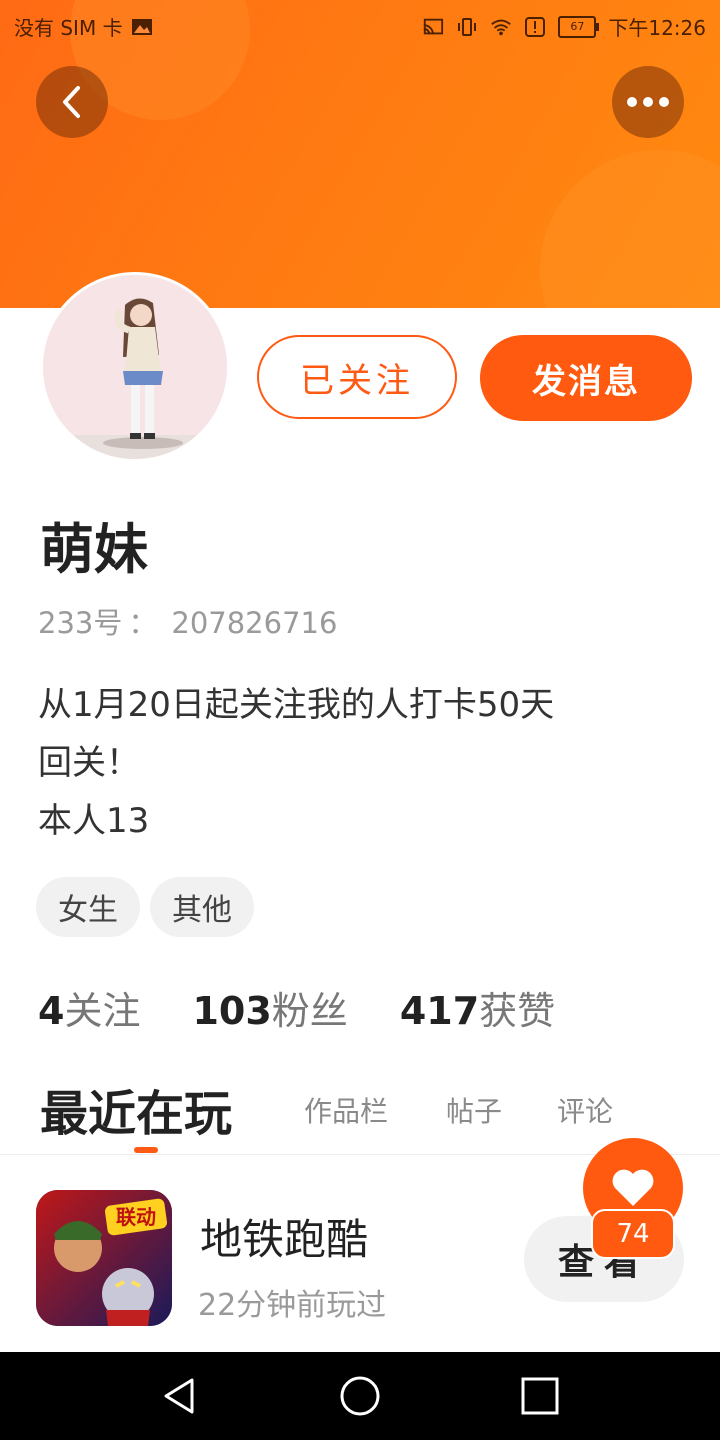 The width and height of the screenshot is (720, 1440). Describe the element at coordinates (633, 1234) in the screenshot. I see `like-count-badge: 74` at that location.